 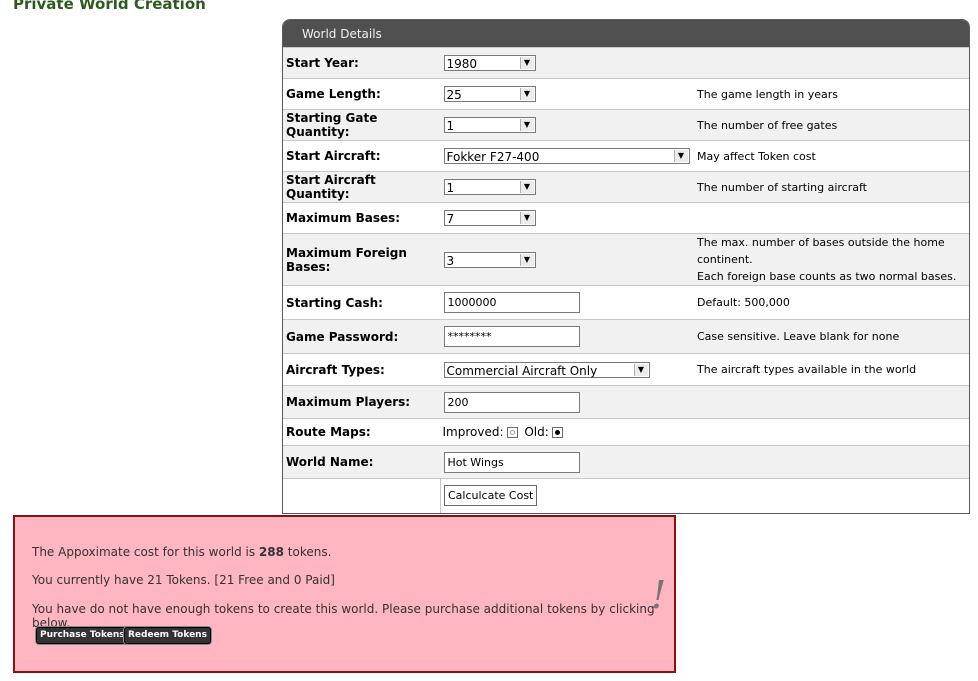 I want to click on game-password-label: Game Password:, so click(x=362, y=336).